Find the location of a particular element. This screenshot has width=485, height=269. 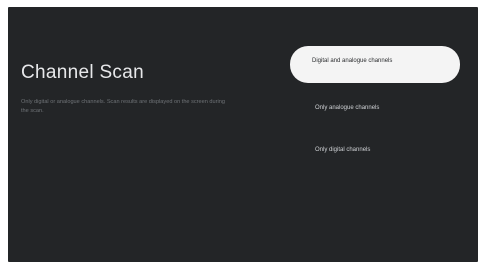

option-digital-and-analogue: Digital and analogue channels is located at coordinates (375, 64).